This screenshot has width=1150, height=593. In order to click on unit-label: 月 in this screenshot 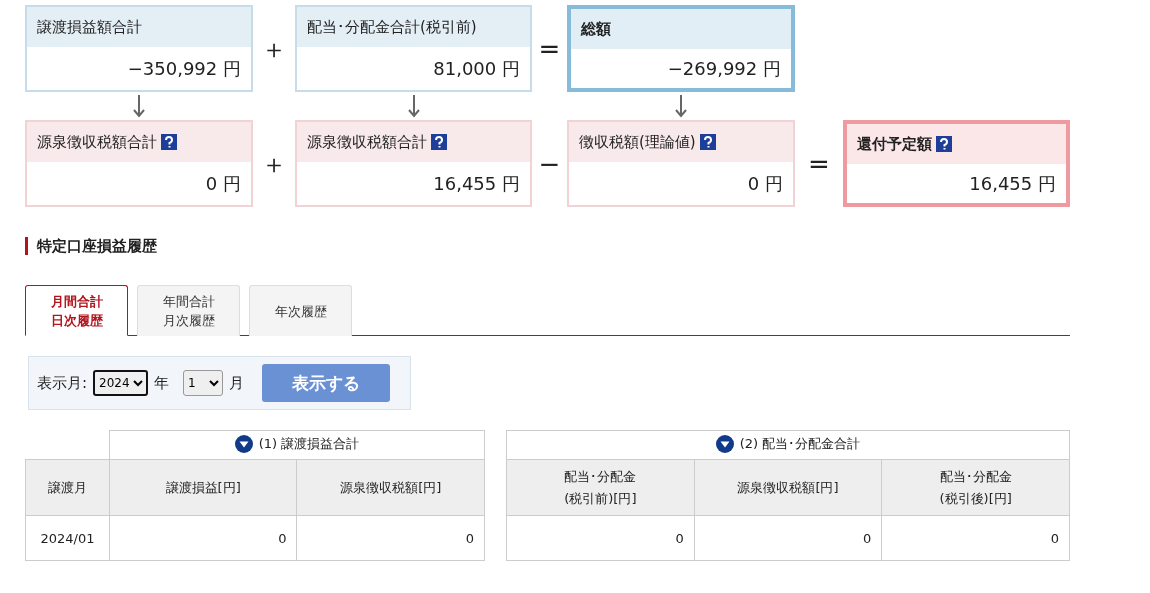, I will do `click(237, 383)`.